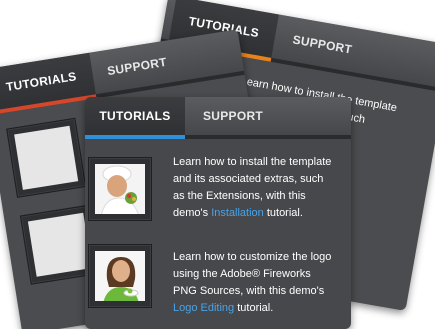  Describe the element at coordinates (192, 213) in the screenshot. I see `text-prefix: demo's` at that location.